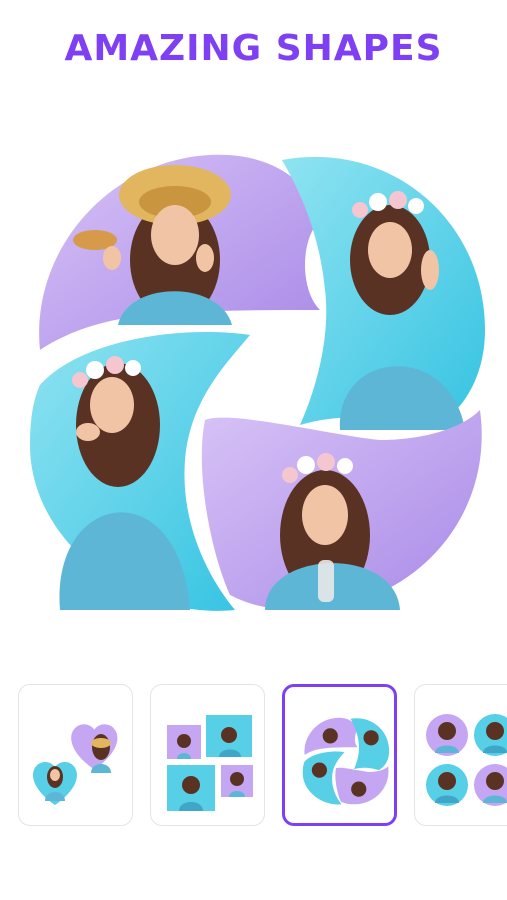 The image size is (507, 900). I want to click on hearts-preview, so click(75, 764).